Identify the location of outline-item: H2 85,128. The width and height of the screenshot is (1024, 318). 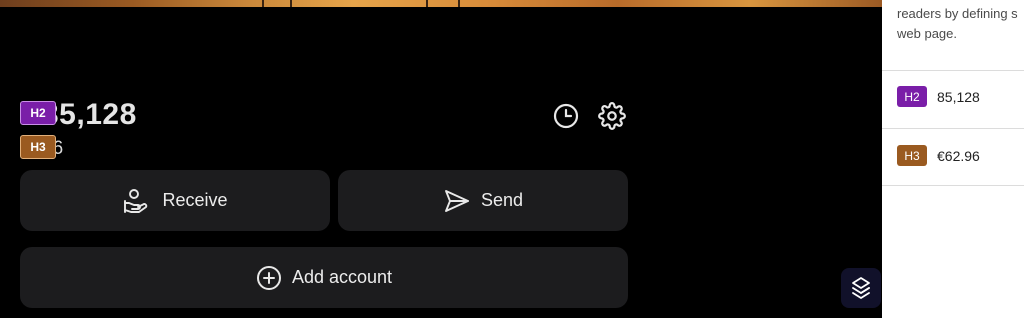
(938, 96).